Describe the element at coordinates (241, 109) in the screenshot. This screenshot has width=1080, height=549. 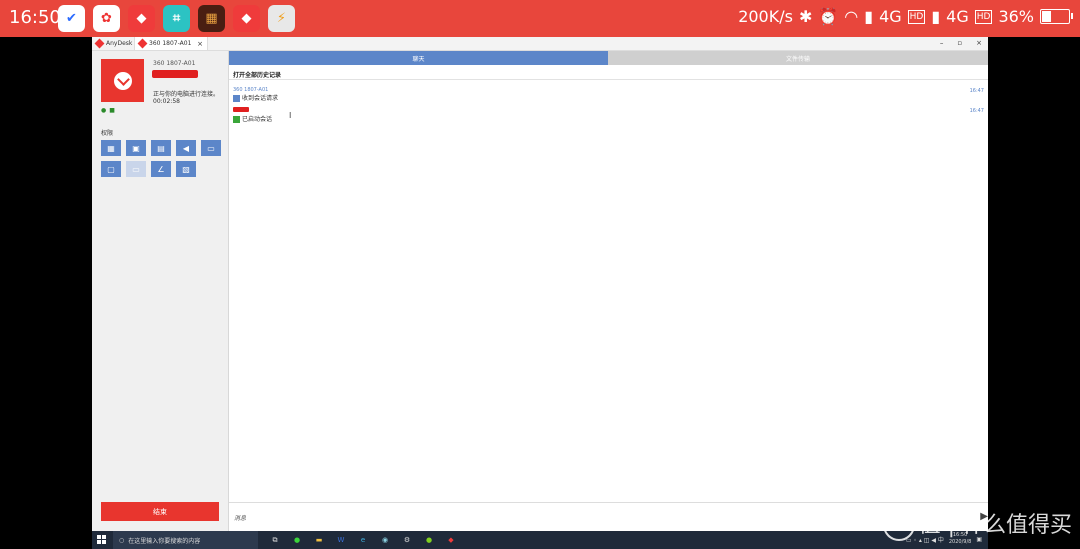
I see `redacted-sender` at that location.